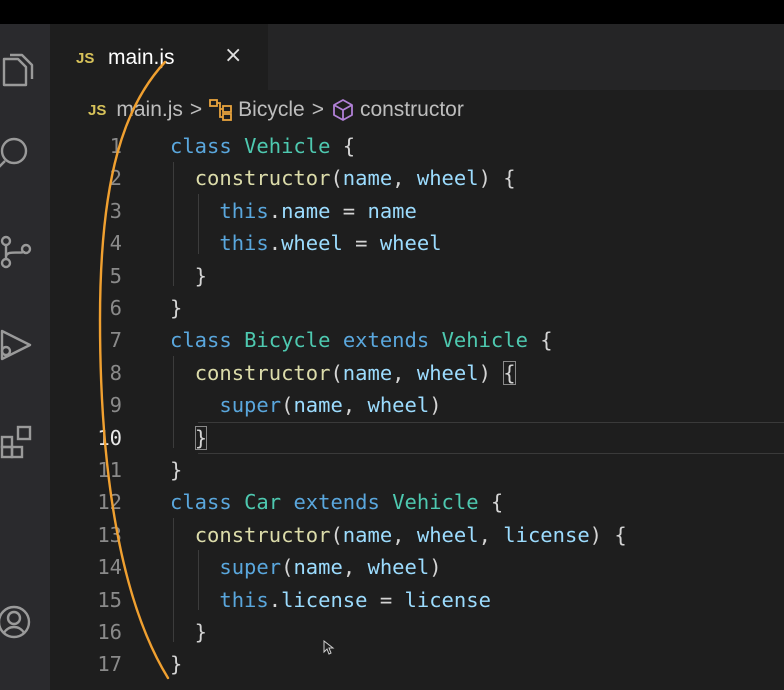 The width and height of the screenshot is (784, 690). Describe the element at coordinates (115, 372) in the screenshot. I see `line-number: 8` at that location.